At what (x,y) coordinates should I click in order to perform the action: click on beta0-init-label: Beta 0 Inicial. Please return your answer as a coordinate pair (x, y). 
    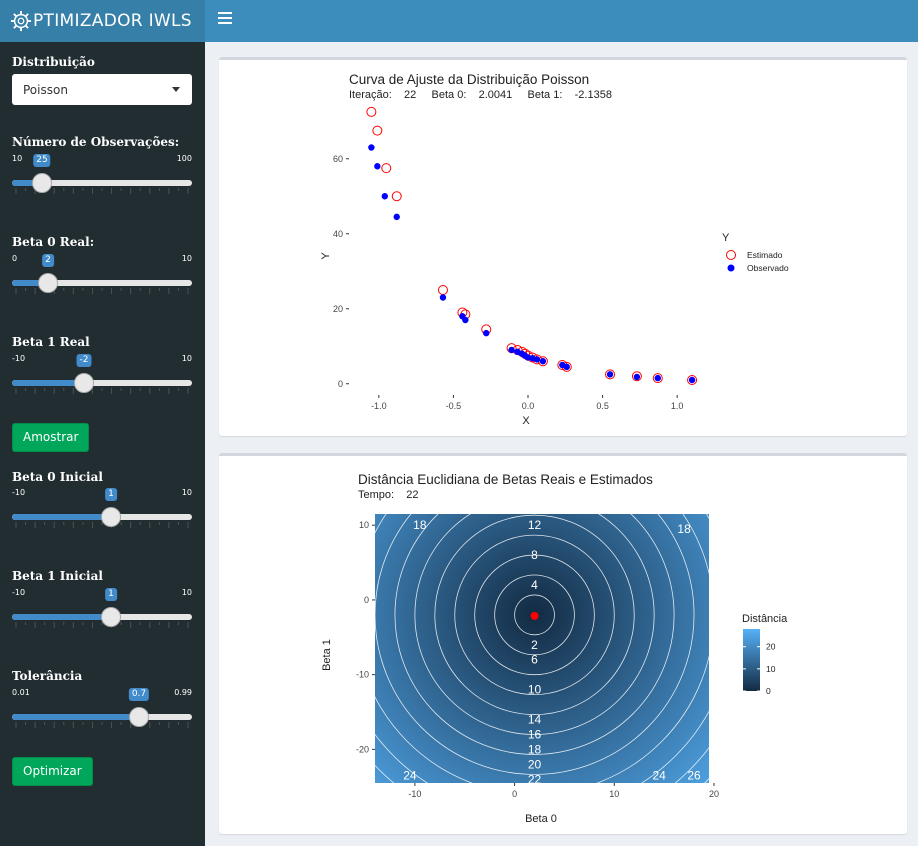
    Looking at the image, I should click on (57, 477).